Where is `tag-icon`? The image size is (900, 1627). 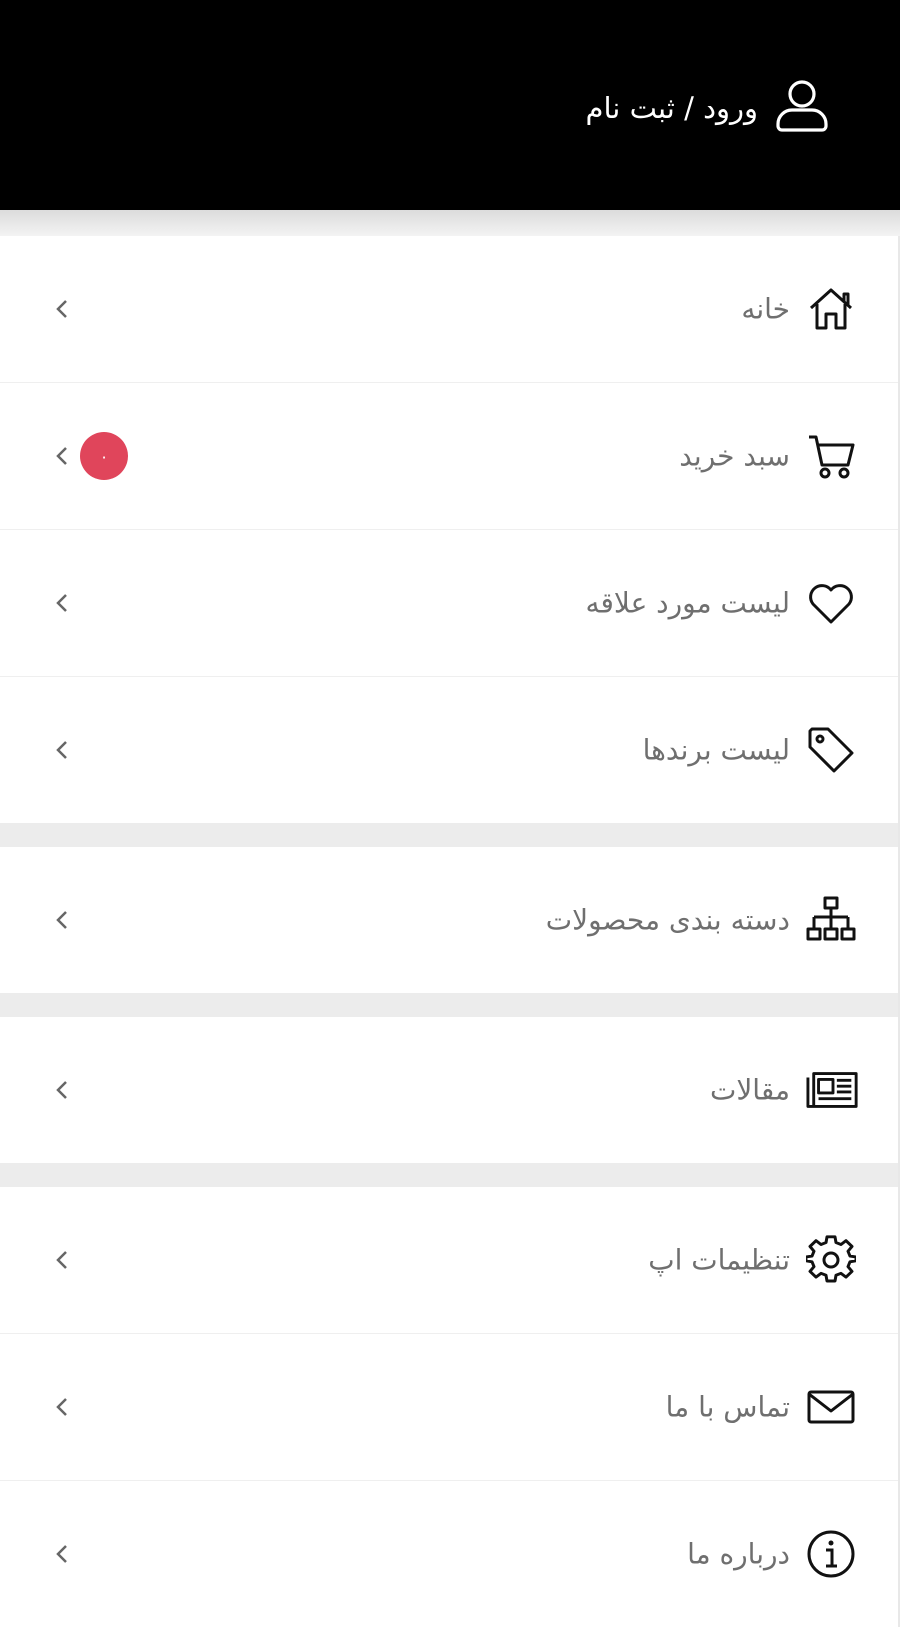 tag-icon is located at coordinates (831, 750).